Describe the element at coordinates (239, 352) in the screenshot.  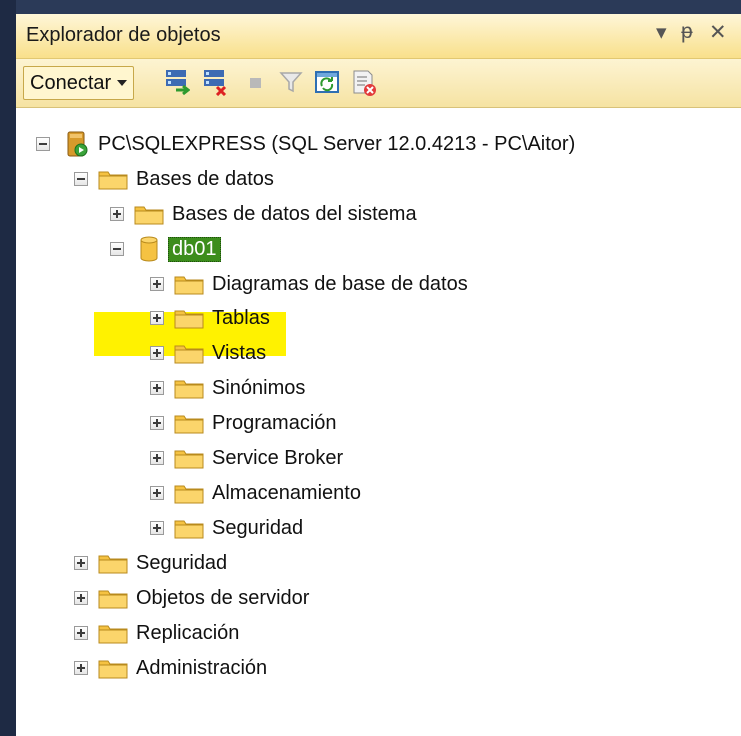
I see `views-label: Vistas` at that location.